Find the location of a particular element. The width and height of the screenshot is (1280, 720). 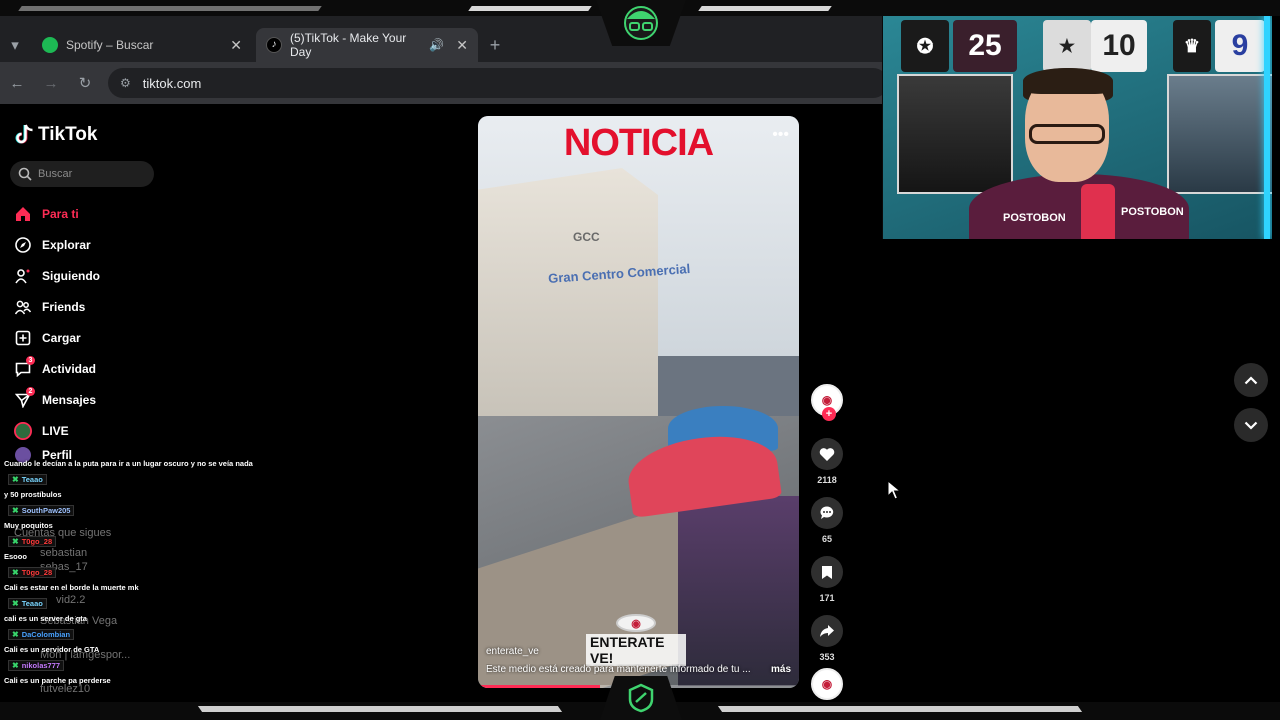

caption-more-link: más is located at coordinates (781, 669).